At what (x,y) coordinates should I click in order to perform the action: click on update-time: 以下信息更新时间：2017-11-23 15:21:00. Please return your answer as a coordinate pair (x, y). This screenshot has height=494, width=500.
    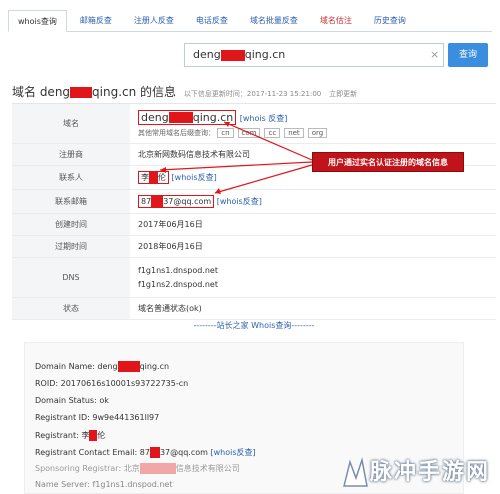
    Looking at the image, I should click on (252, 94).